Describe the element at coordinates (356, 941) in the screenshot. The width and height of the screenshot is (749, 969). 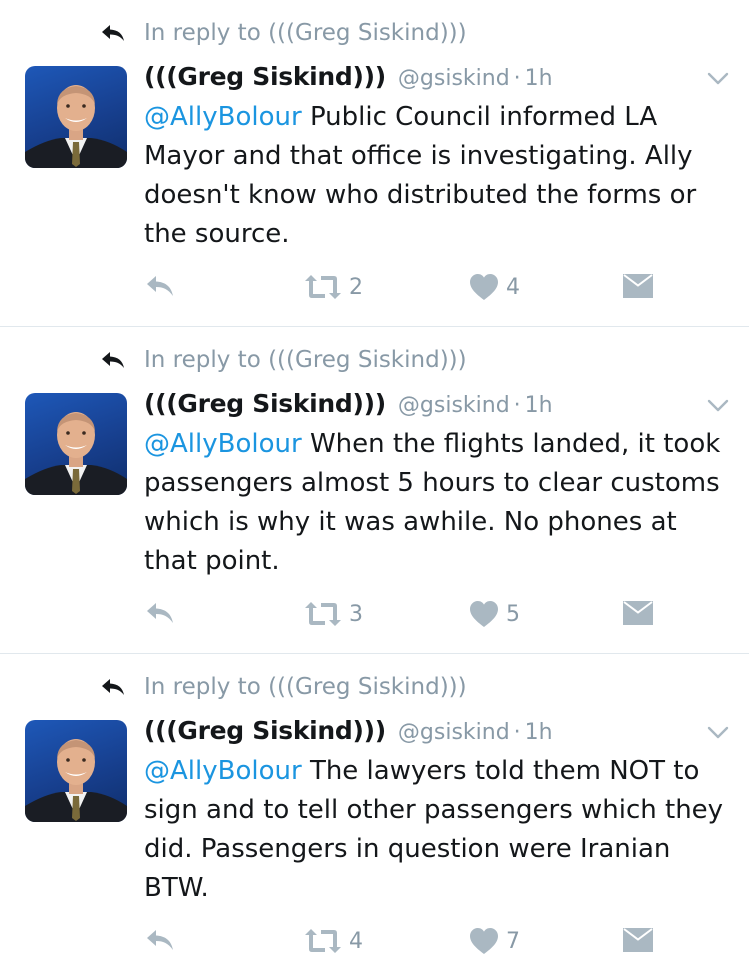
I see `retweet-count: 4` at that location.